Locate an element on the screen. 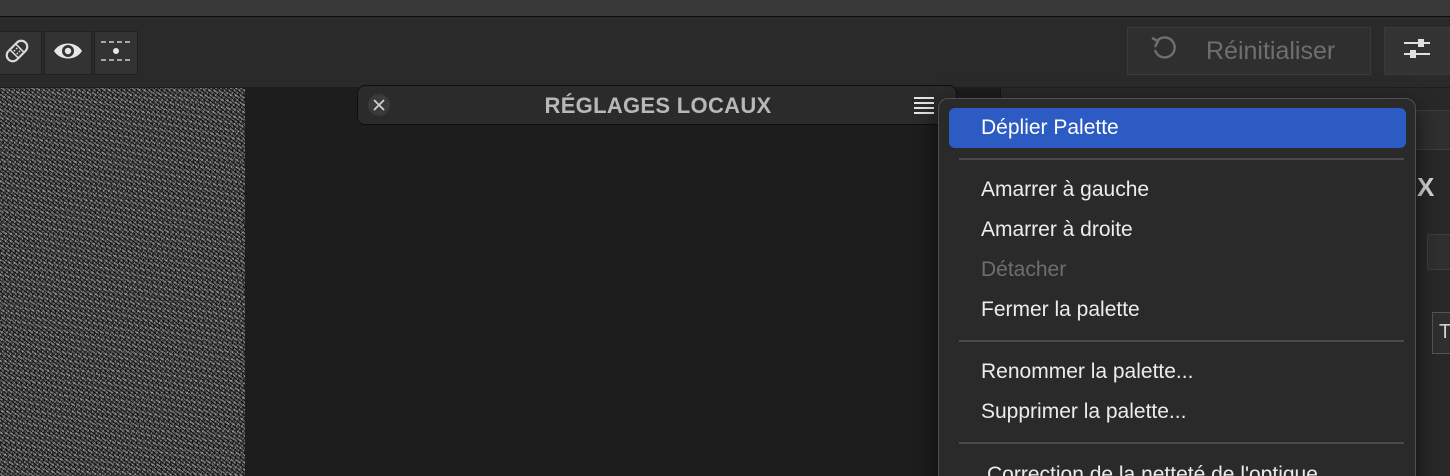 The image size is (1450, 476). hamburger-menu-icon is located at coordinates (924, 108).